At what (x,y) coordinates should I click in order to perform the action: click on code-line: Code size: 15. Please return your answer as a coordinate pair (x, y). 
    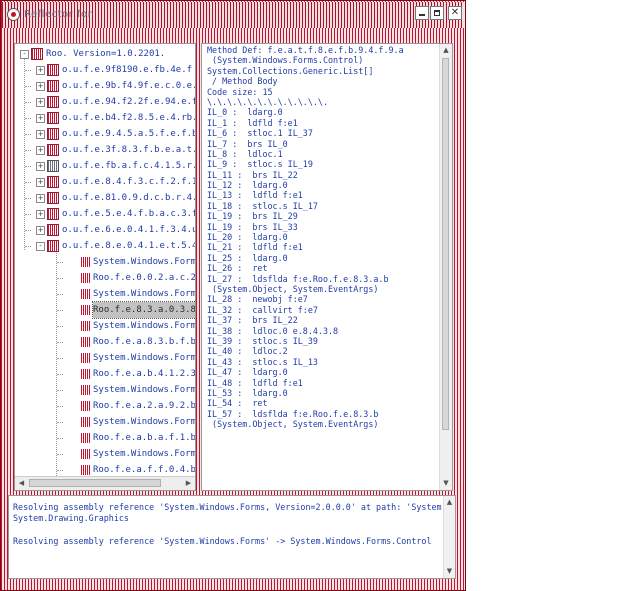
    Looking at the image, I should click on (240, 91).